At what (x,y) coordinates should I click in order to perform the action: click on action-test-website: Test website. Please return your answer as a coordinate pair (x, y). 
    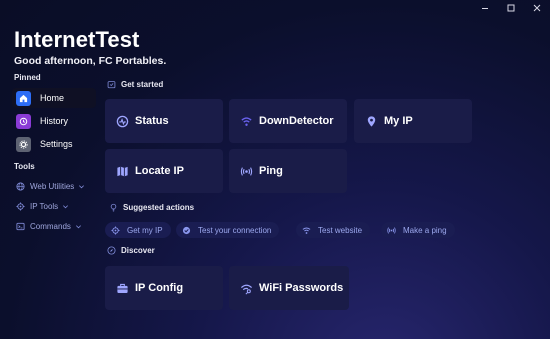
    Looking at the image, I should click on (333, 230).